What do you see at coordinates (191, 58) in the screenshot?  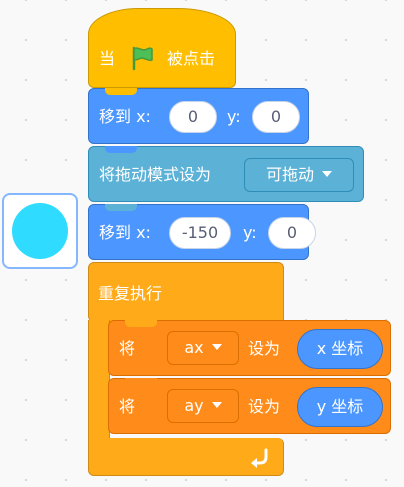 I see `clicked-label: 被点击` at bounding box center [191, 58].